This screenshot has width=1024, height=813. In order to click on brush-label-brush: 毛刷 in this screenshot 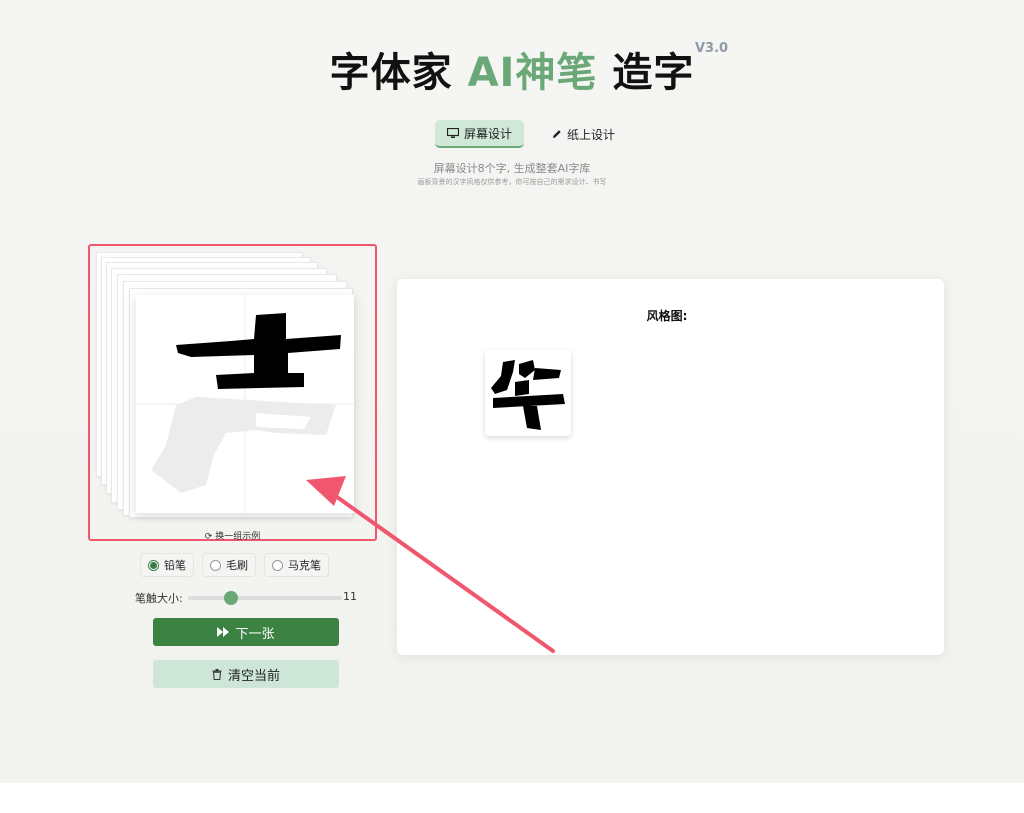, I will do `click(237, 565)`.